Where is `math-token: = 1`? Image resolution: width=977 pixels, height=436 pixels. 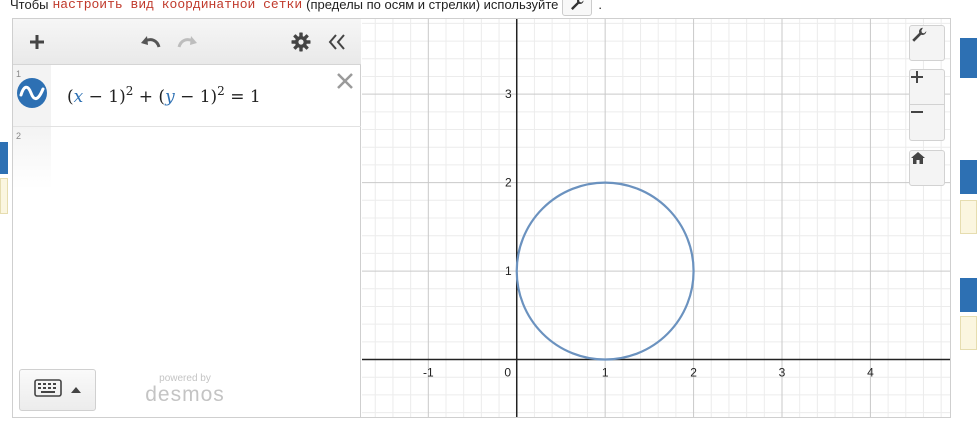 math-token: = 1 is located at coordinates (242, 97).